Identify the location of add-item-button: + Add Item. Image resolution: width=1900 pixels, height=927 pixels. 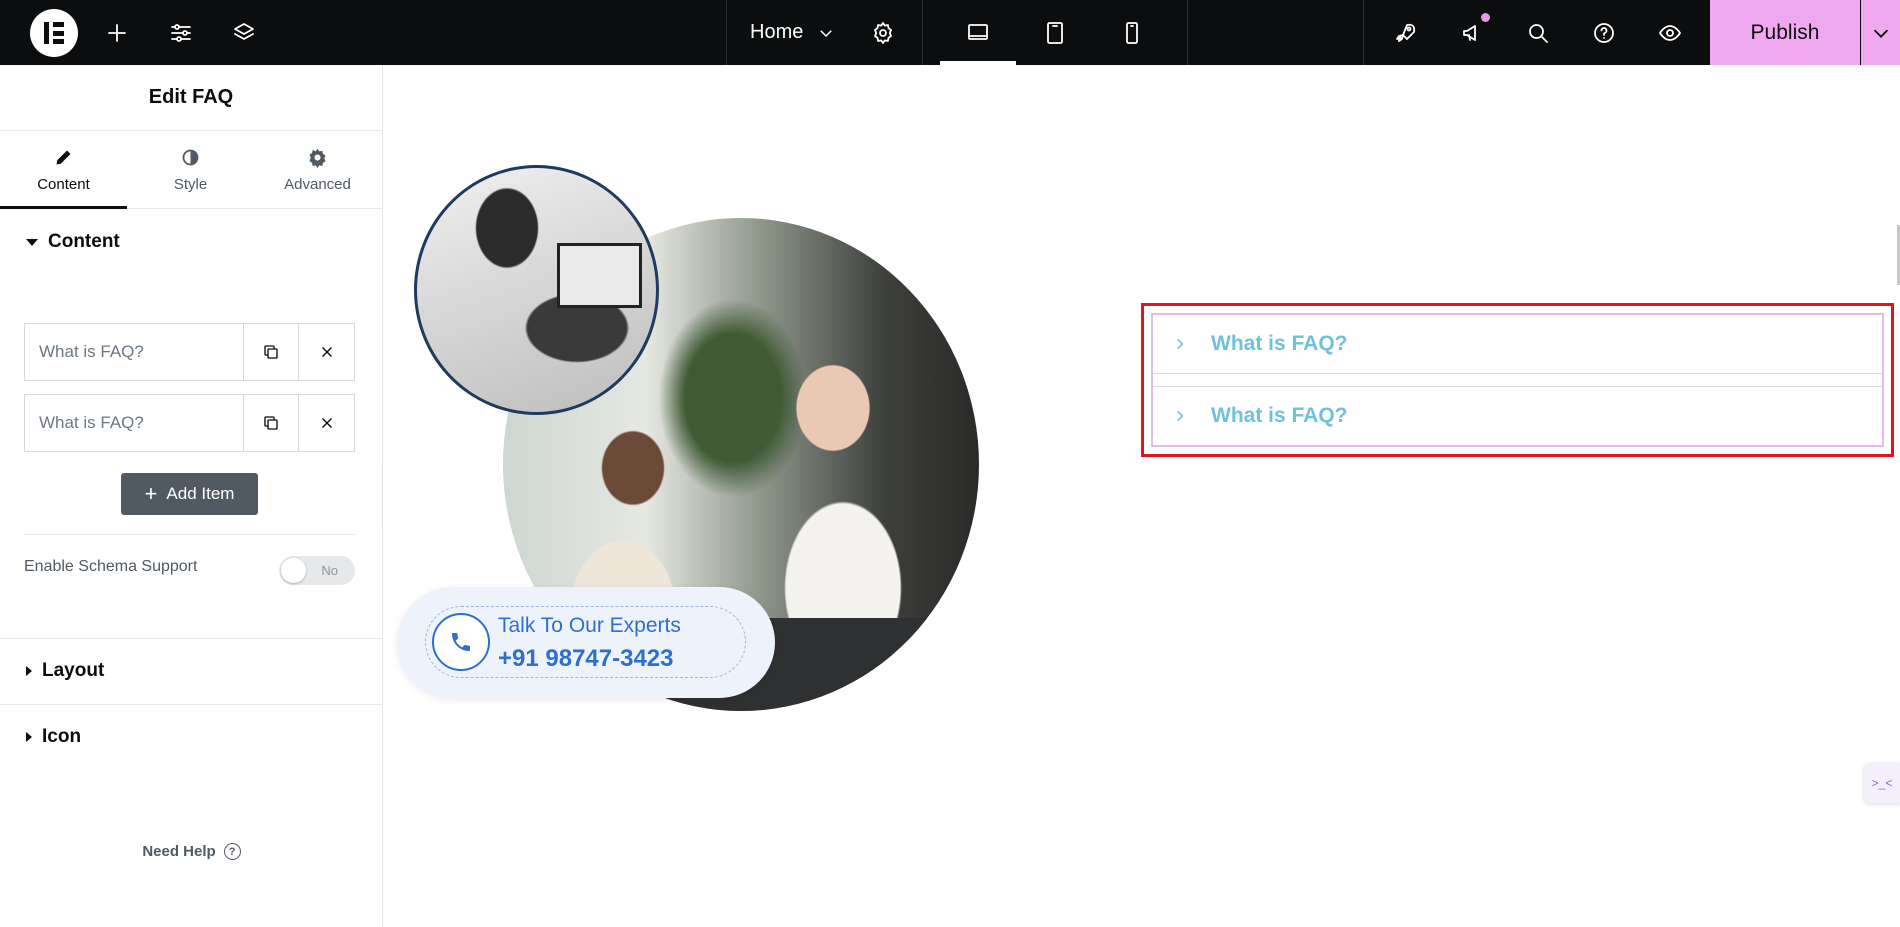
(189, 494).